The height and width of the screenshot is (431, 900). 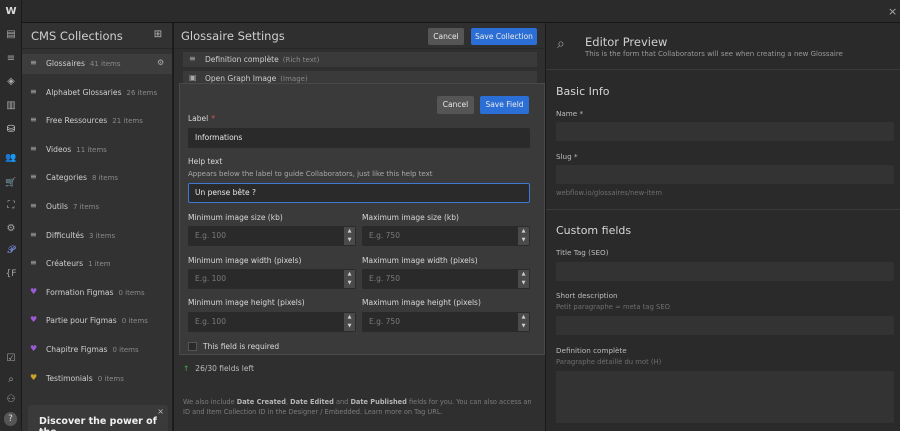 I want to click on navigator-icon: ≡, so click(x=11, y=59).